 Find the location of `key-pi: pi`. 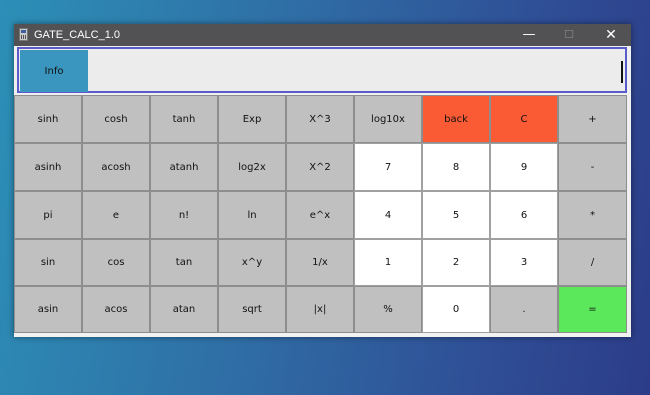

key-pi: pi is located at coordinates (48, 215).